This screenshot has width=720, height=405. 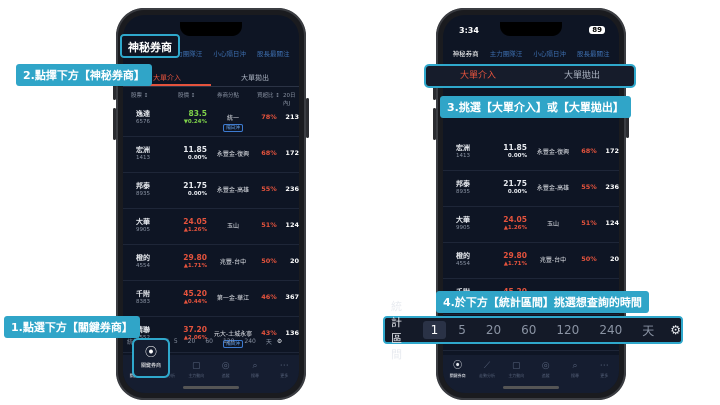 What do you see at coordinates (186, 95) in the screenshot?
I see `col-price: 股價 ↕` at bounding box center [186, 95].